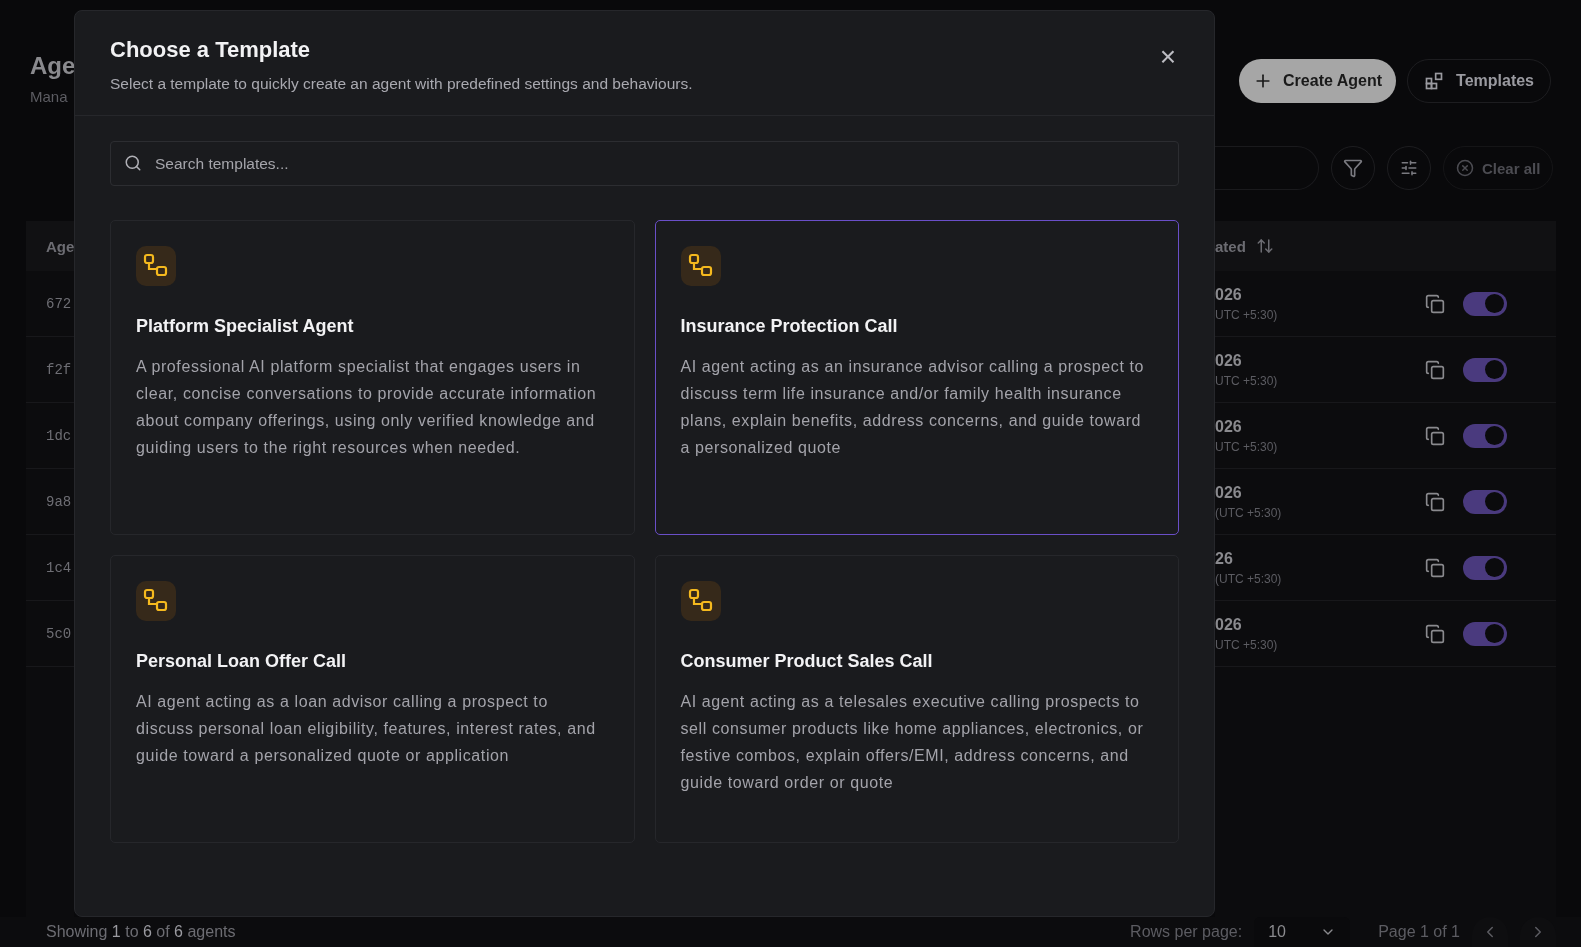 The width and height of the screenshot is (1581, 947). I want to click on template-description: AI agent acting as a loan advisor calling a prospect to discuss personal loan eligibility, features, interest rates, and guide toward a personalized quote or application, so click(366, 729).